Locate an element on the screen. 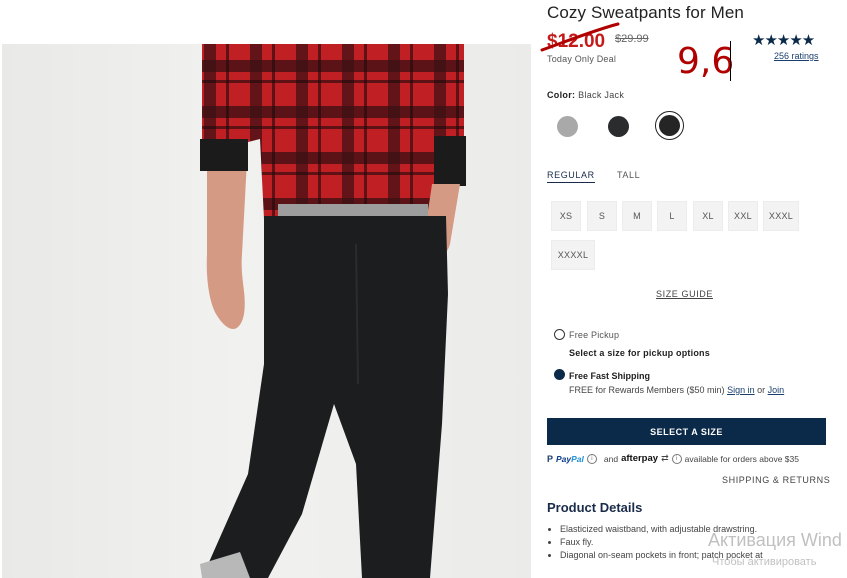 The image size is (847, 578). fast-shipping-radio is located at coordinates (559, 374).